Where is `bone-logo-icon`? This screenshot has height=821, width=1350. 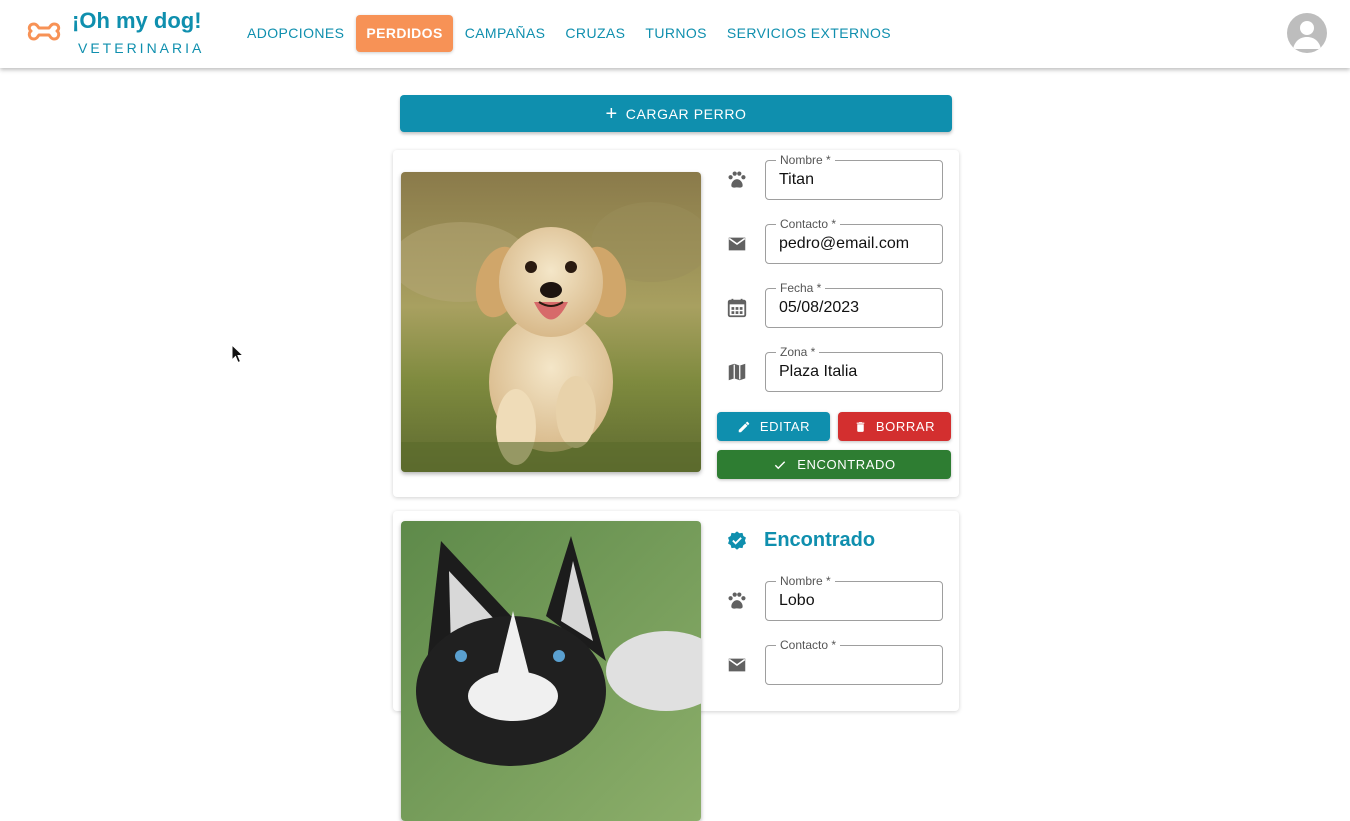 bone-logo-icon is located at coordinates (44, 31).